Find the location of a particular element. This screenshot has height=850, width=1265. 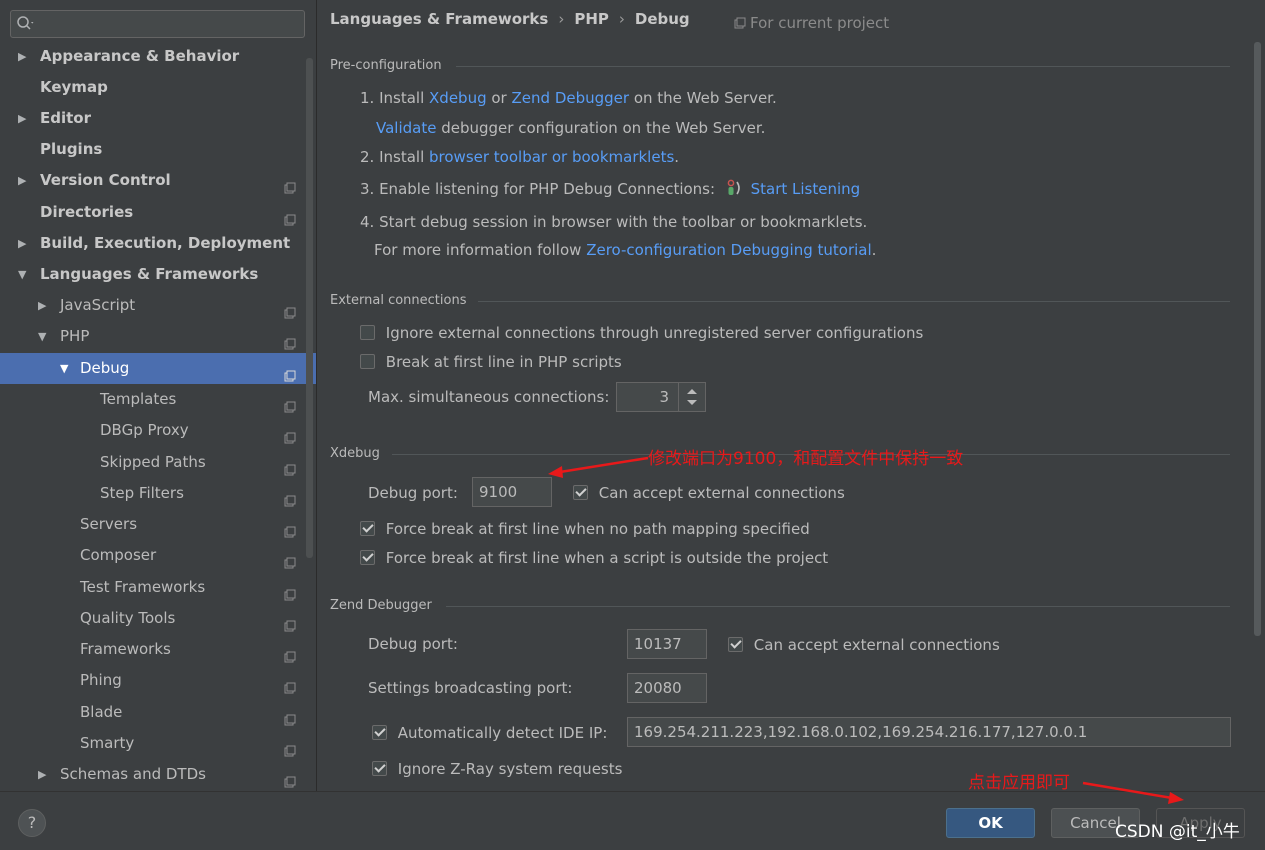

sidebar-item-blade: Blade is located at coordinates (158, 712).